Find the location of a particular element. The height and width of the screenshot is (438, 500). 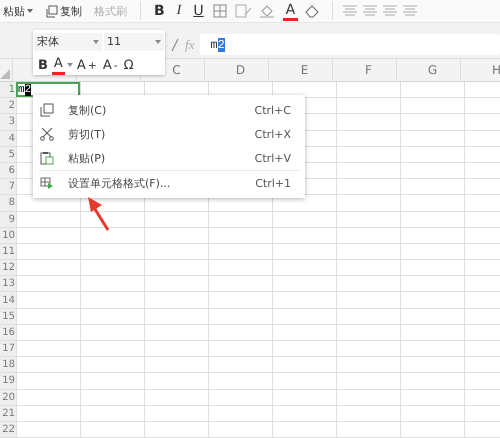

row-header: 3 is located at coordinates (8, 122).